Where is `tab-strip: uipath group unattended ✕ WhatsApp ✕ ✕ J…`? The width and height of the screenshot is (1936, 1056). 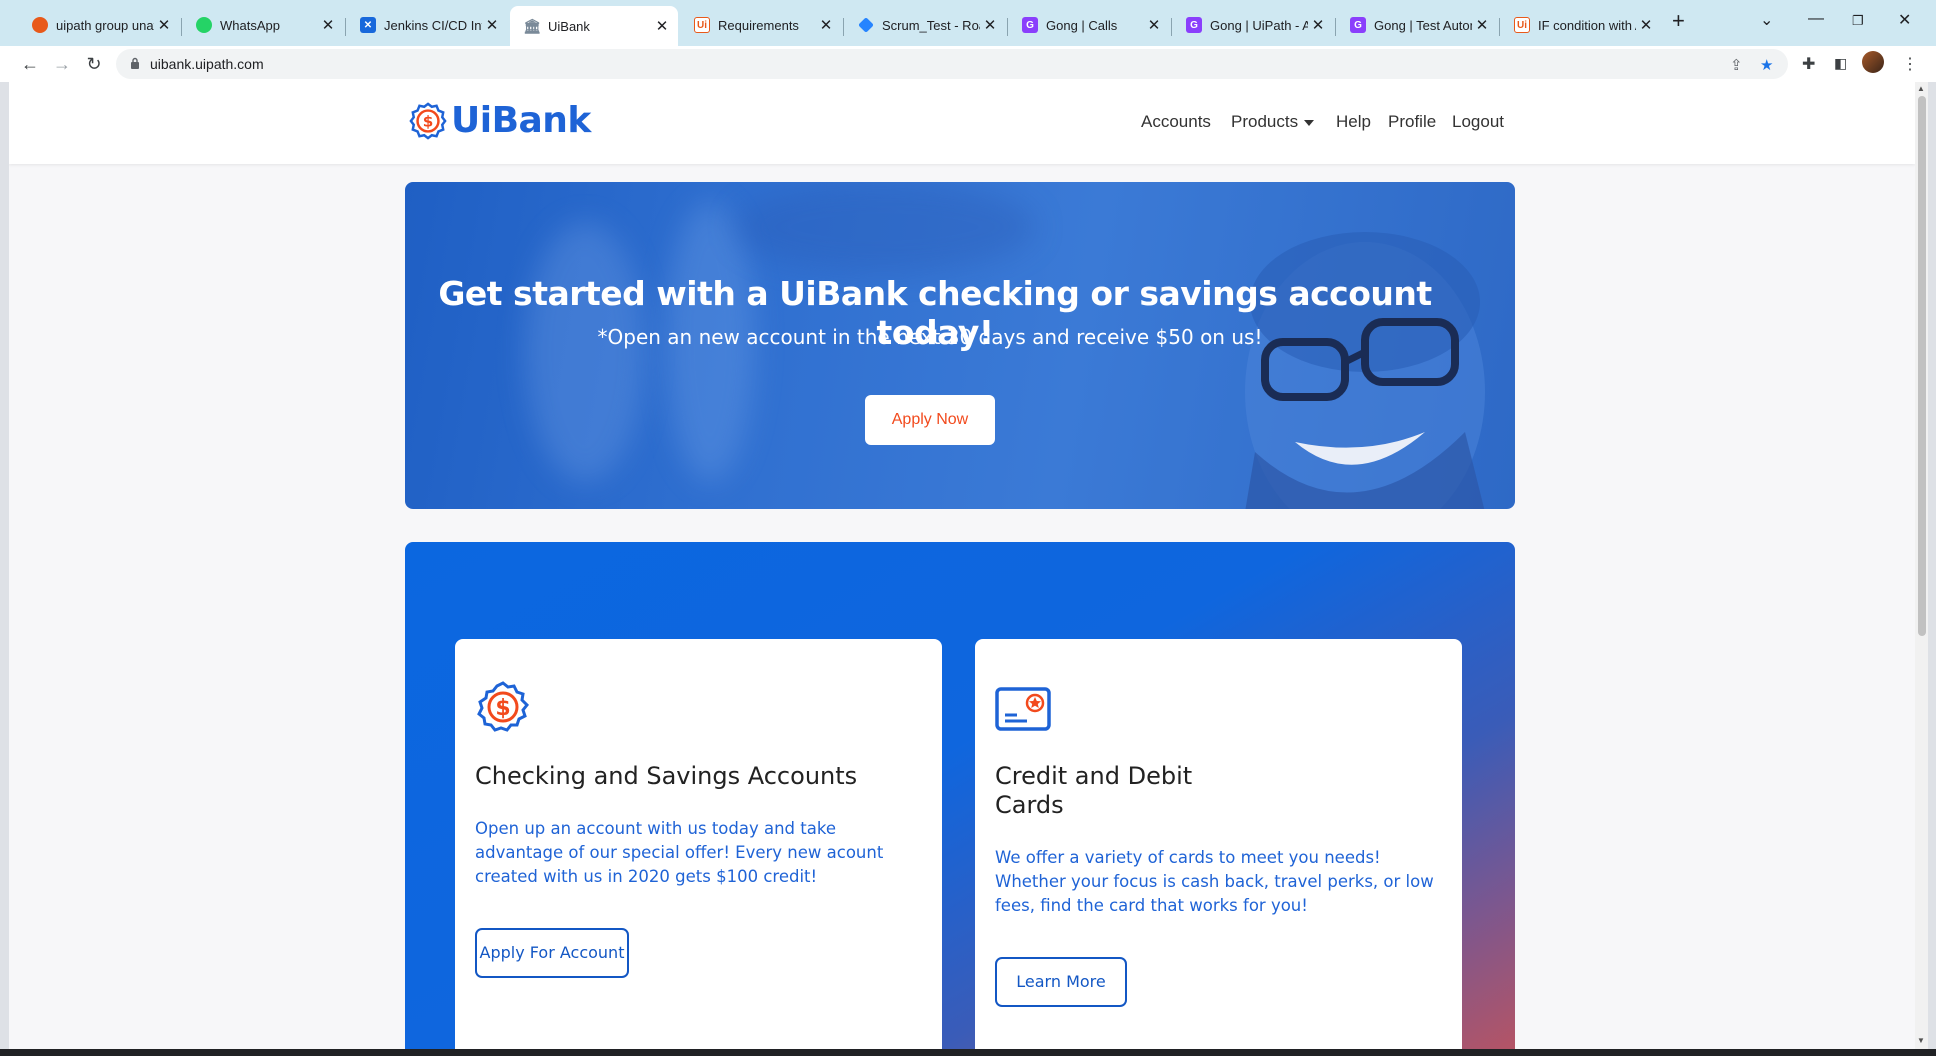 tab-strip: uipath group unattended ✕ WhatsApp ✕ ✕ J… is located at coordinates (968, 23).